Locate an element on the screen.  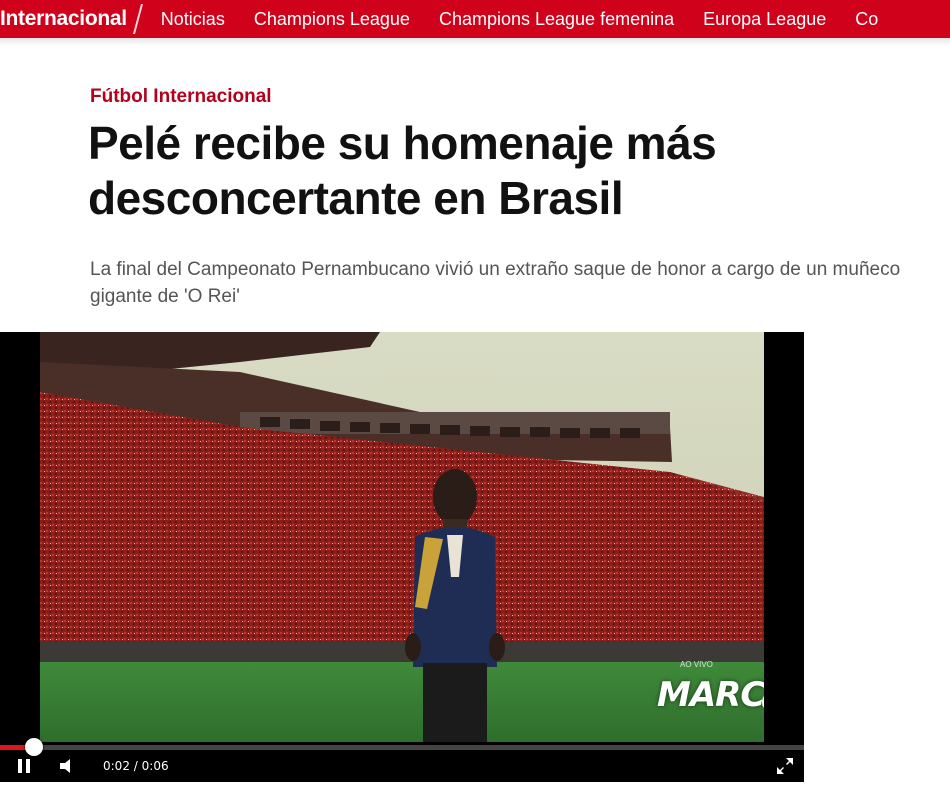
pause-icon is located at coordinates (26, 766).